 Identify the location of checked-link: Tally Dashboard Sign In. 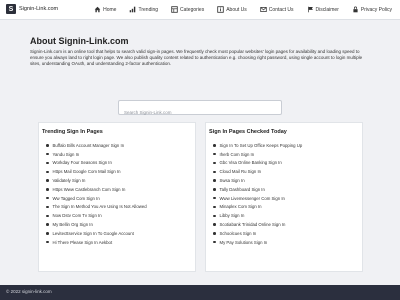
(242, 189).